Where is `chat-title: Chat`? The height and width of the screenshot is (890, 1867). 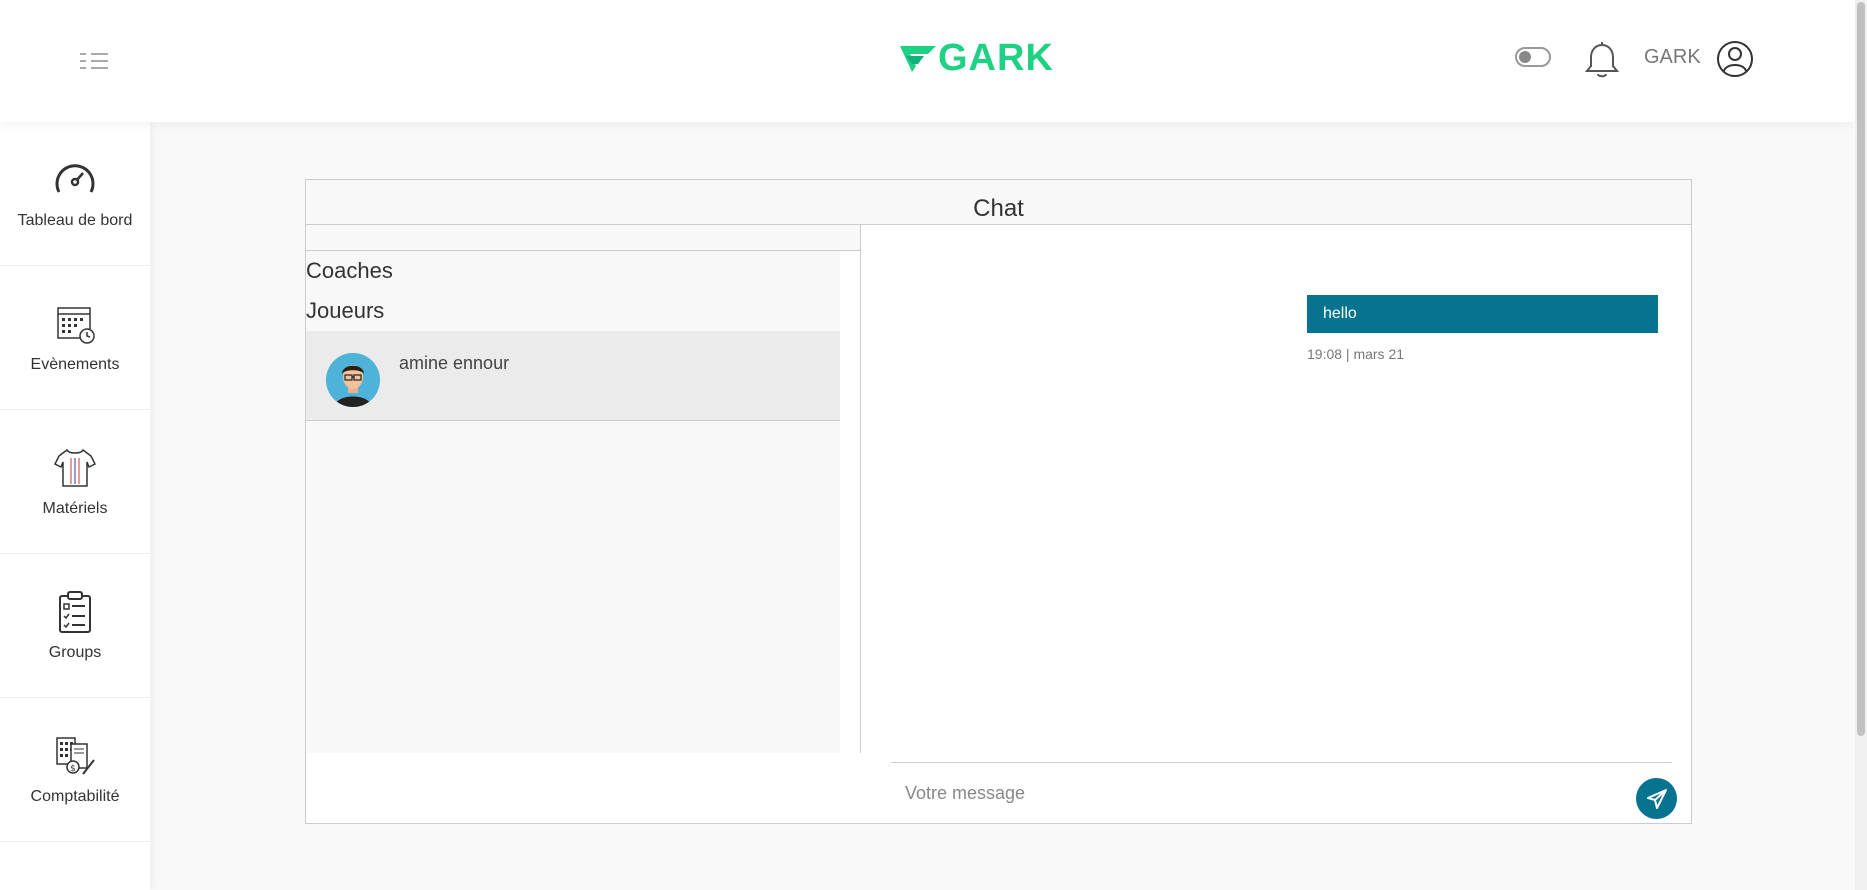
chat-title: Chat is located at coordinates (998, 208).